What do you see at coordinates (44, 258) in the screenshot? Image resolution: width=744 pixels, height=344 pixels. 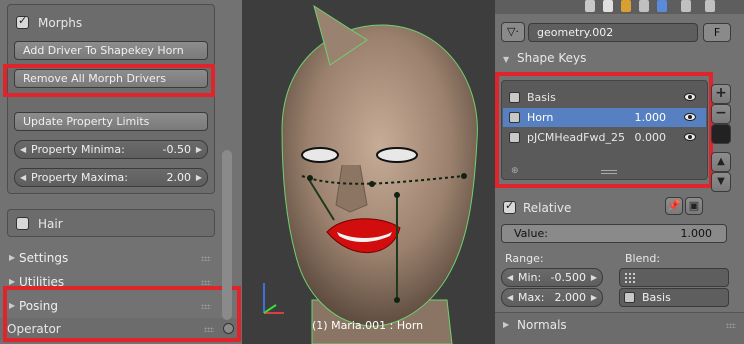 I see `settings-label: Settings` at bounding box center [44, 258].